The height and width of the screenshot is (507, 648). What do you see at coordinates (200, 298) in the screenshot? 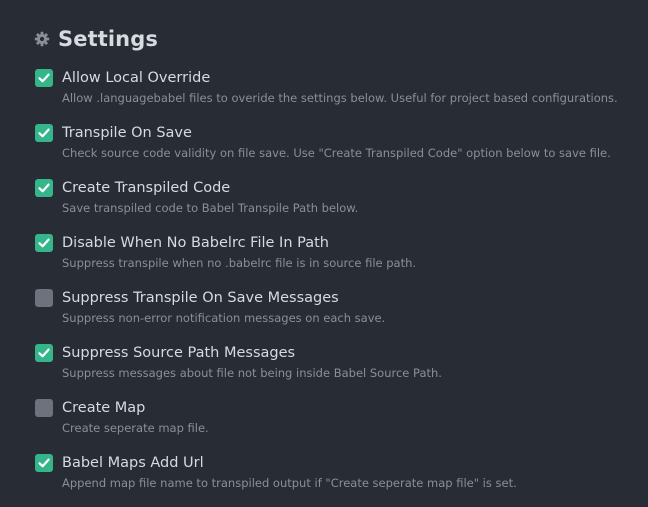
I see `setting-label: Suppress Transpile On Save Messages` at bounding box center [200, 298].